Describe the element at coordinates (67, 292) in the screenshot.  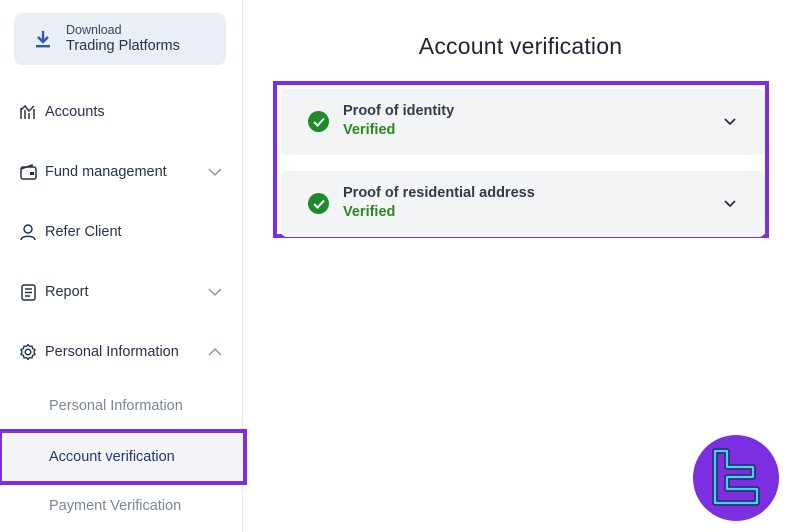
I see `sidebar-item-label: Report` at that location.